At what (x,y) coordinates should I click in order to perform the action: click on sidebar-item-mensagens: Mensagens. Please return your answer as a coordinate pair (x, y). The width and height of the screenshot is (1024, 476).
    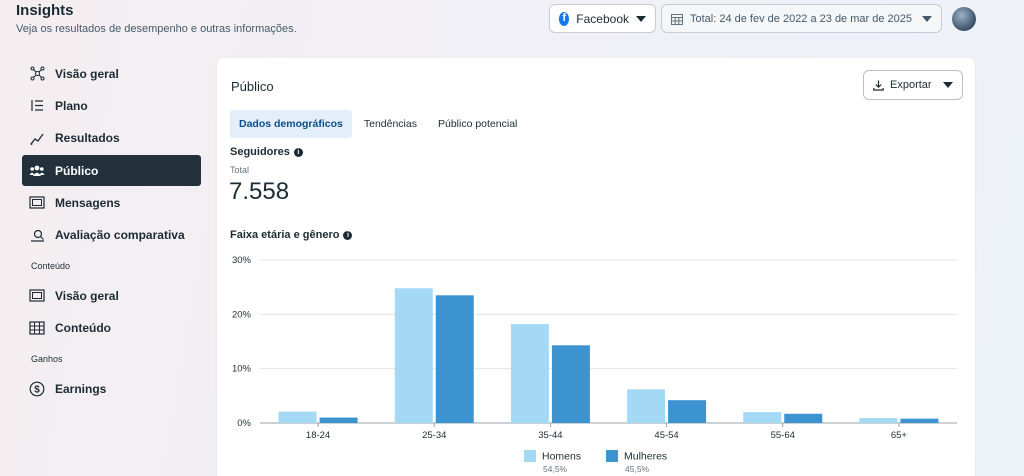
    Looking at the image, I should click on (111, 203).